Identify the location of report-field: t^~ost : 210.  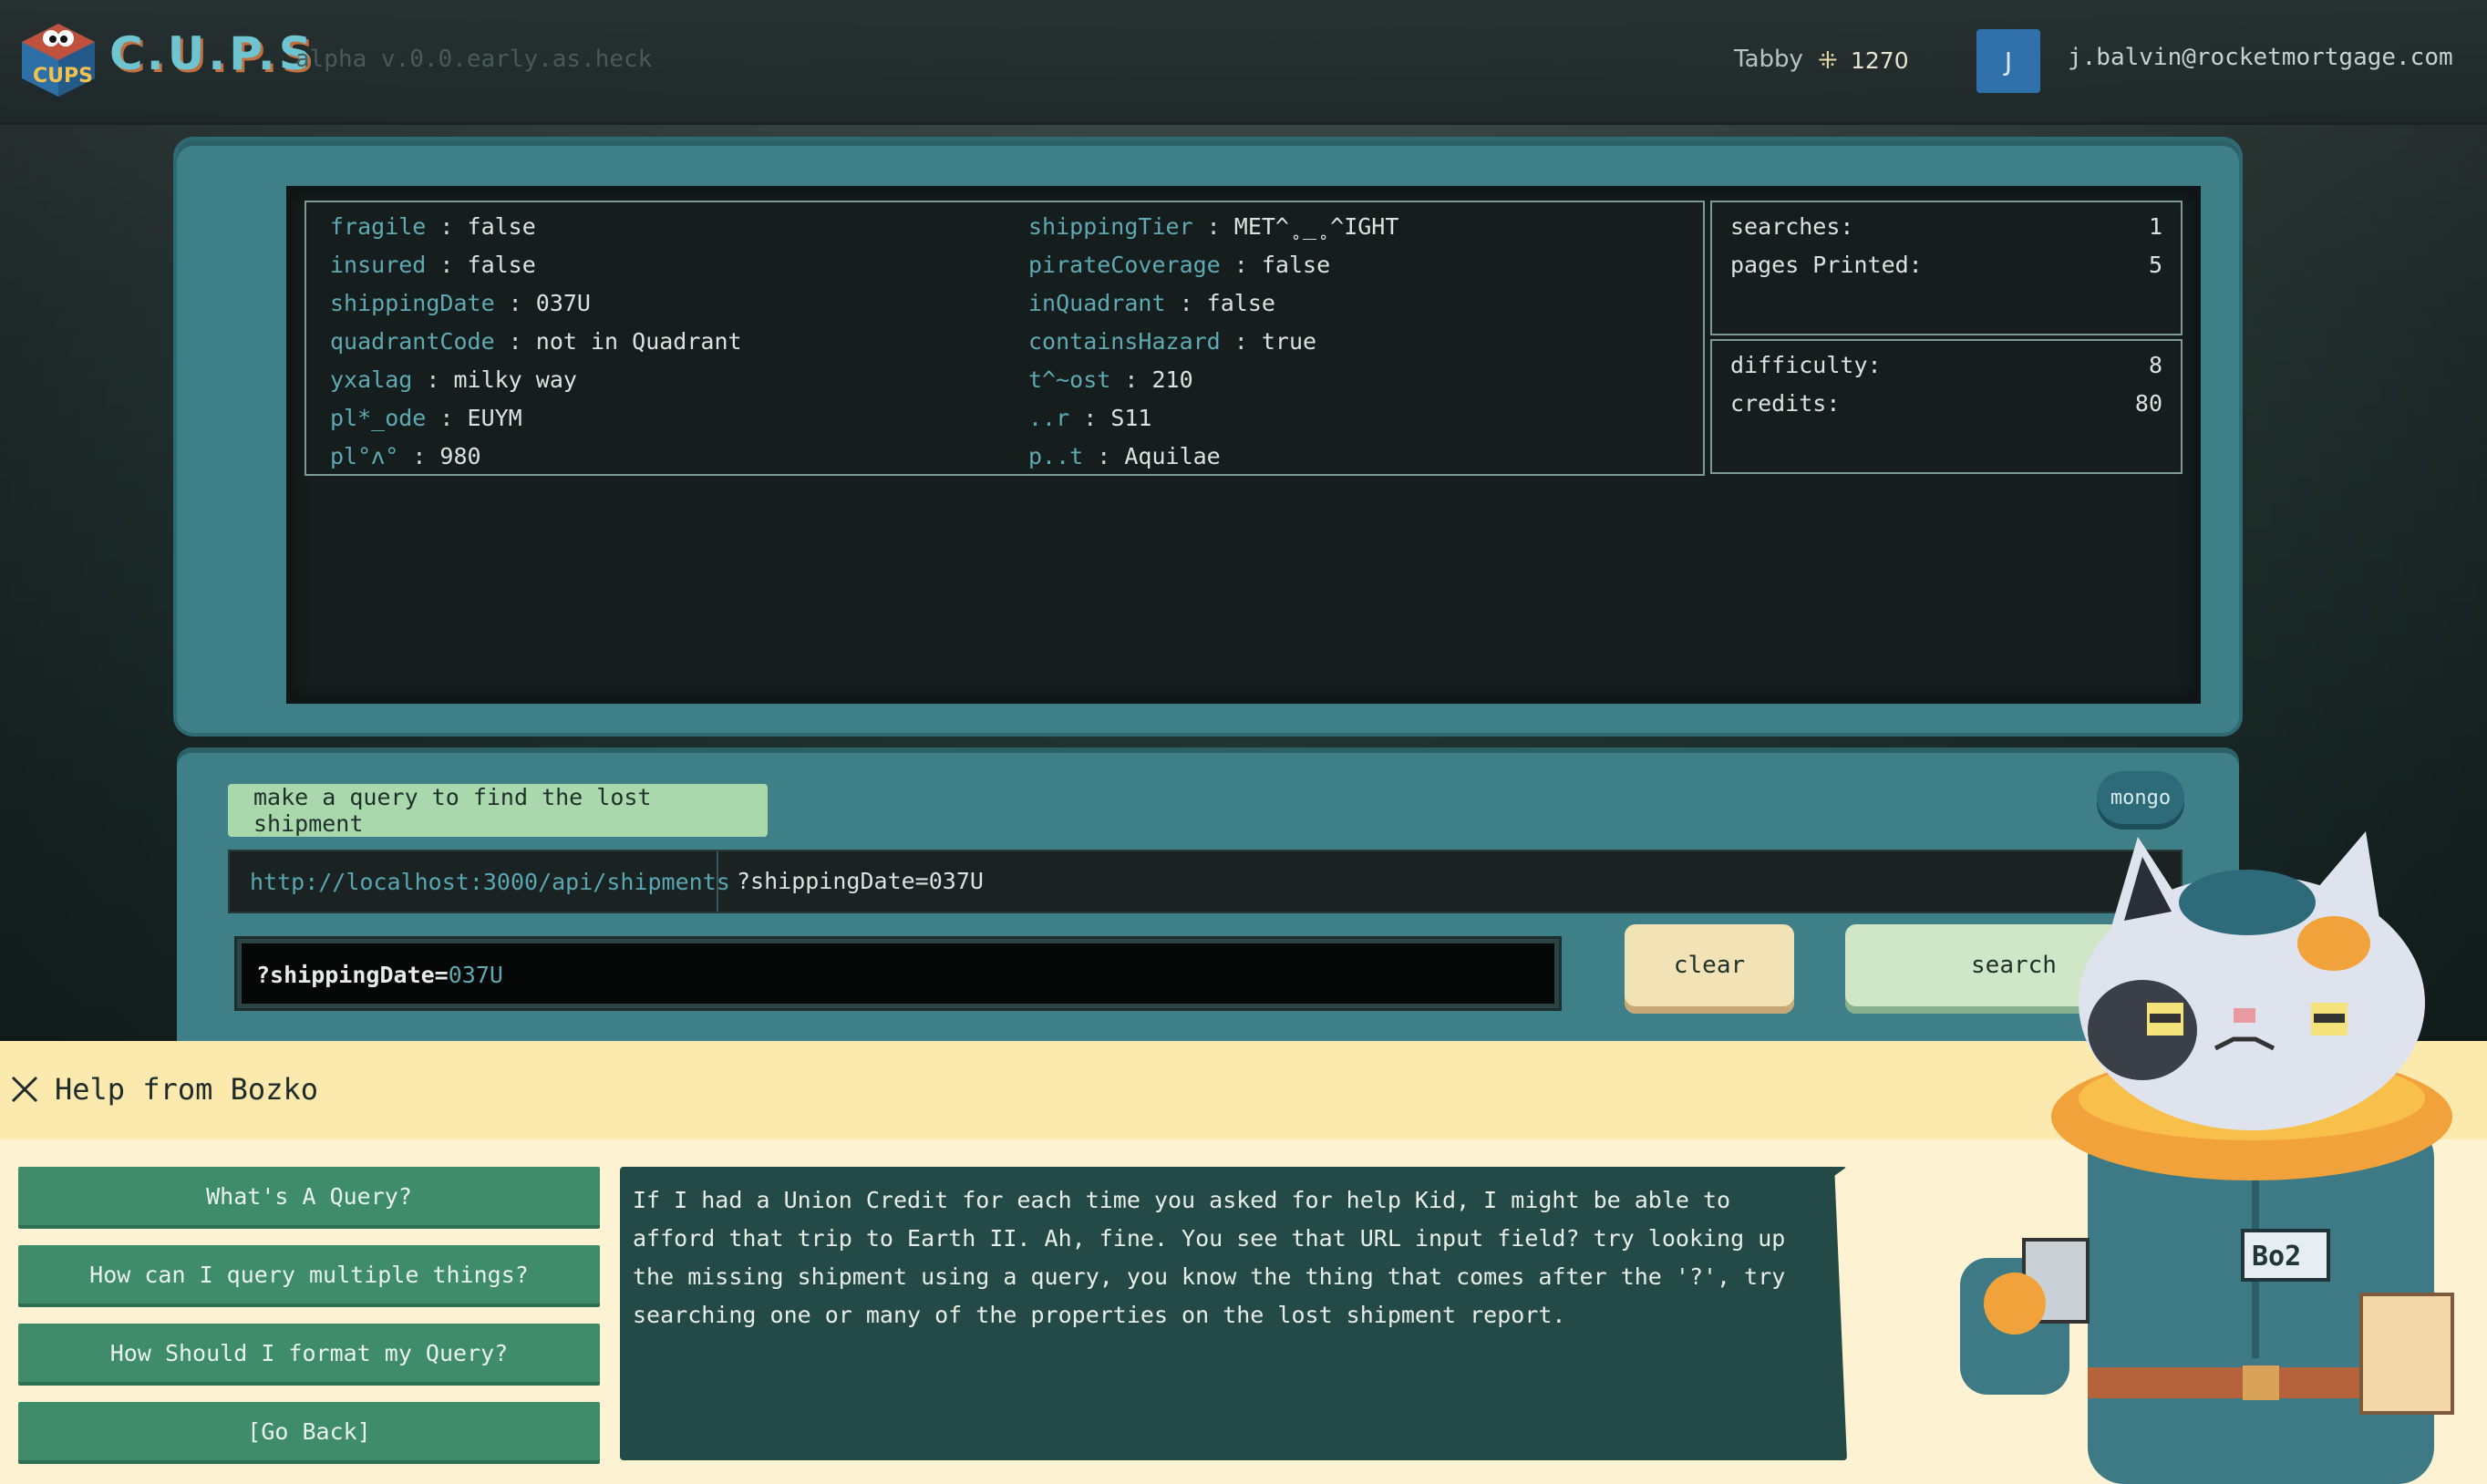
(1110, 379).